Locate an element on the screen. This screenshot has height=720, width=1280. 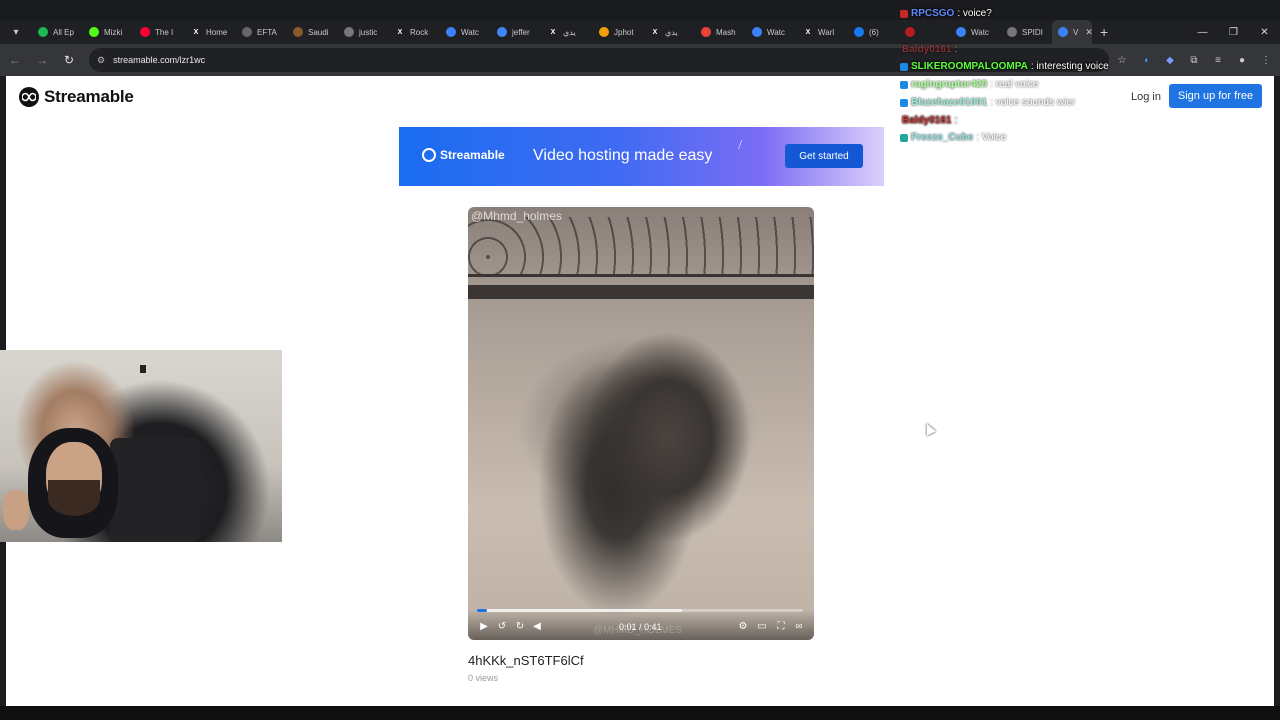
extension-audio-icon: ◖ is located at coordinates (1146, 60).